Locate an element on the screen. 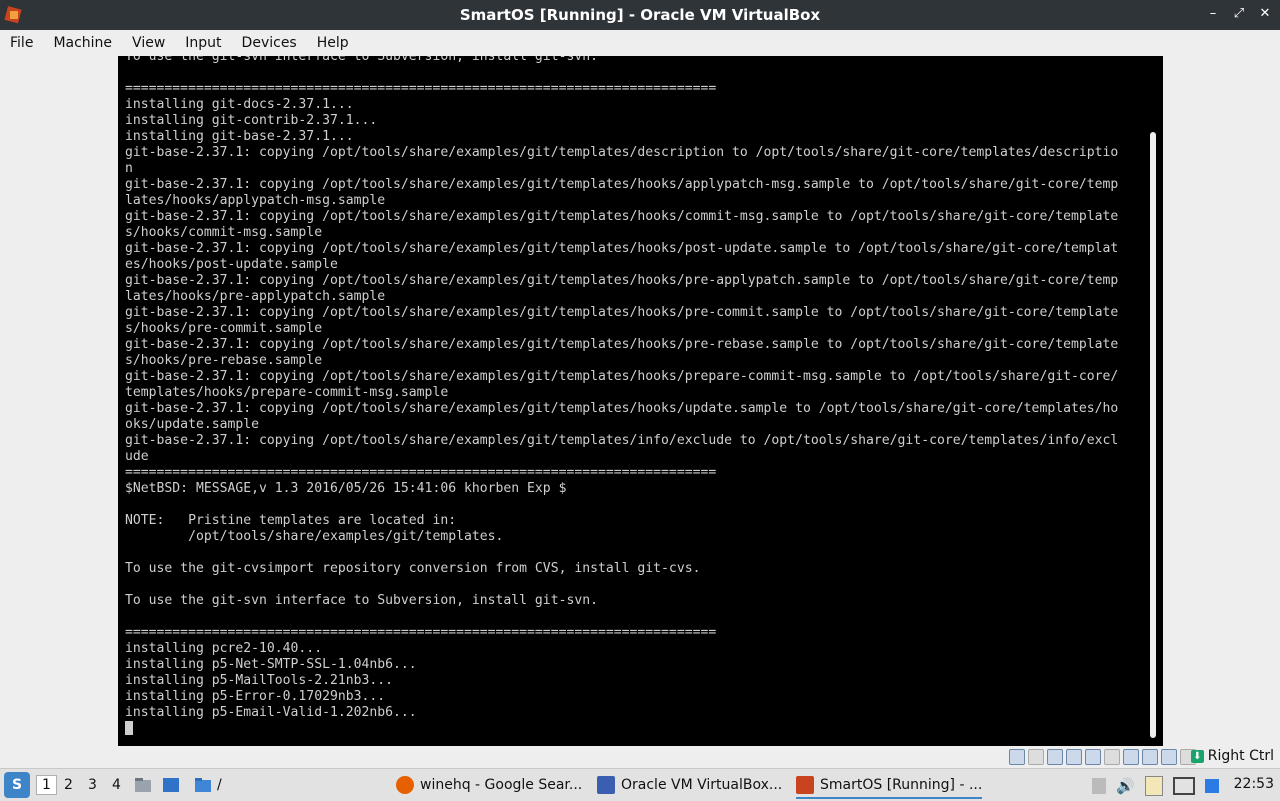 The width and height of the screenshot is (1280, 801). terminal-line: lates/hooks/applypatch-msg.sample is located at coordinates (255, 200).